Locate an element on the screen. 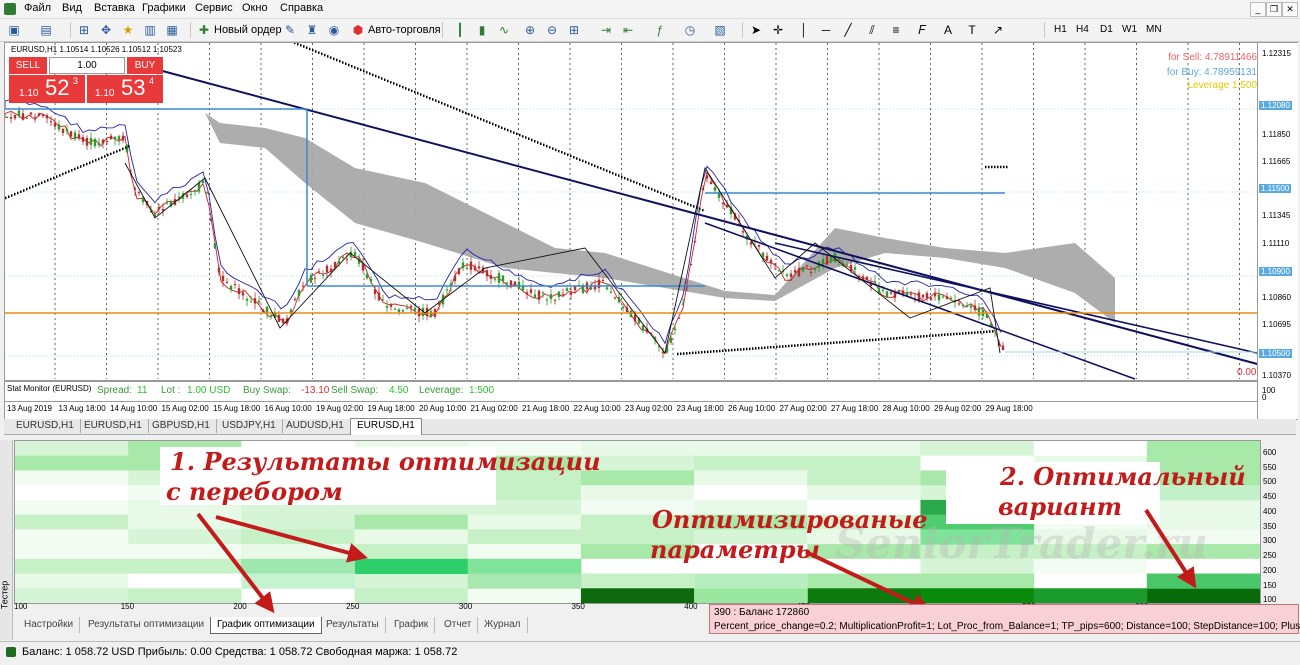  menu-view: Вид is located at coordinates (72, 8).